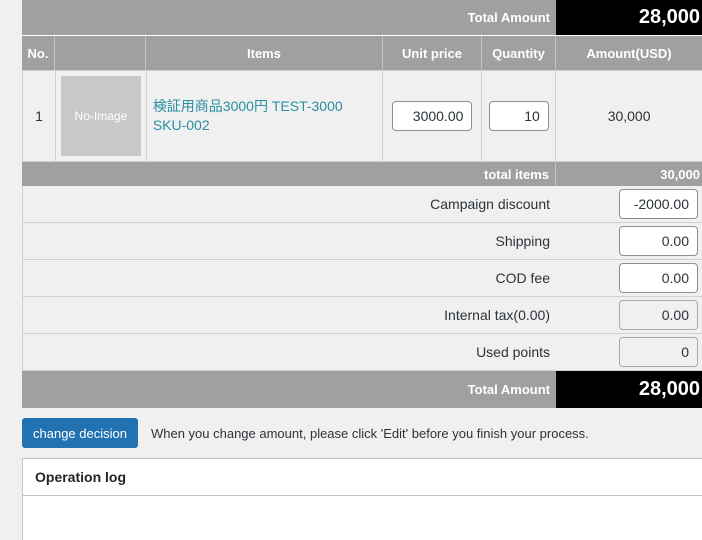 The image size is (702, 540). Describe the element at coordinates (362, 389) in the screenshot. I see `bottom-total-bar: Total Amount 28,000` at that location.